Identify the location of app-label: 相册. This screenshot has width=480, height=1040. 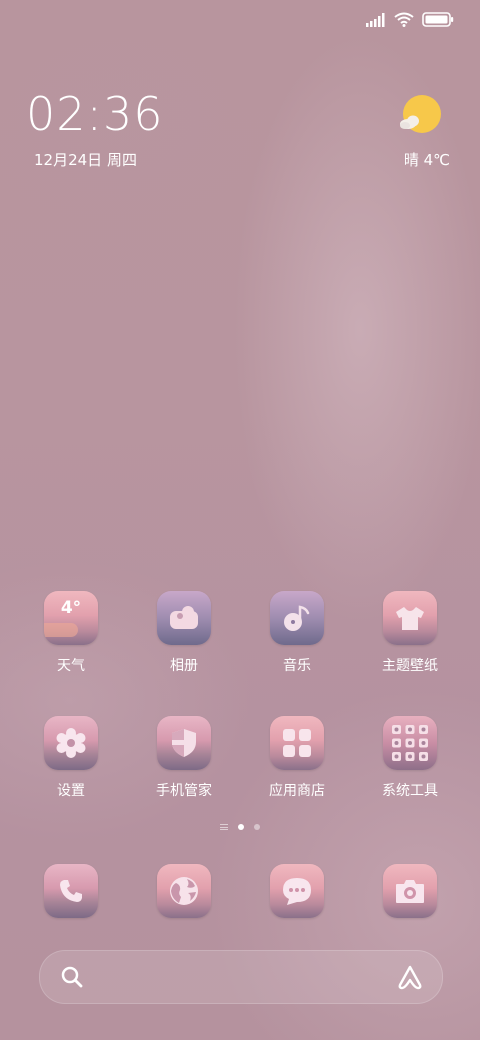
(184, 666).